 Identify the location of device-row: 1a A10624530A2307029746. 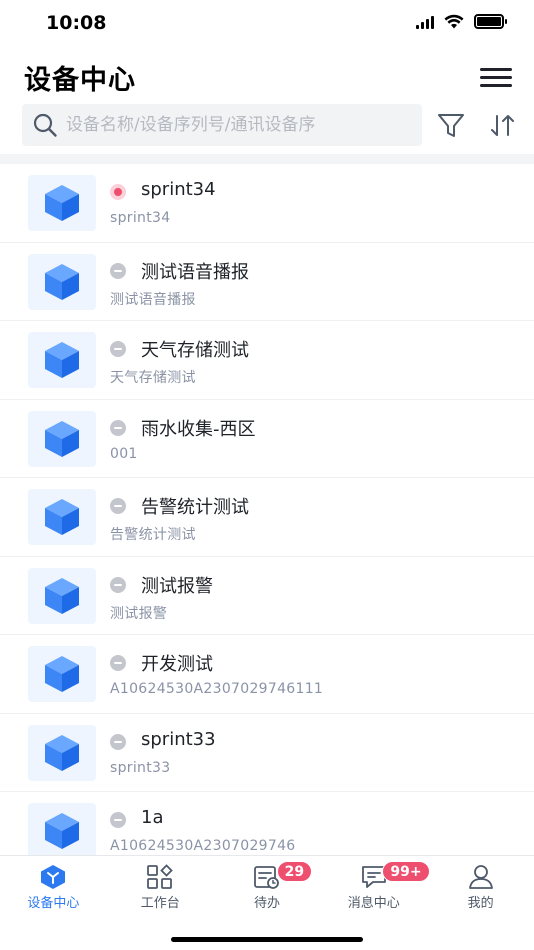
(267, 823).